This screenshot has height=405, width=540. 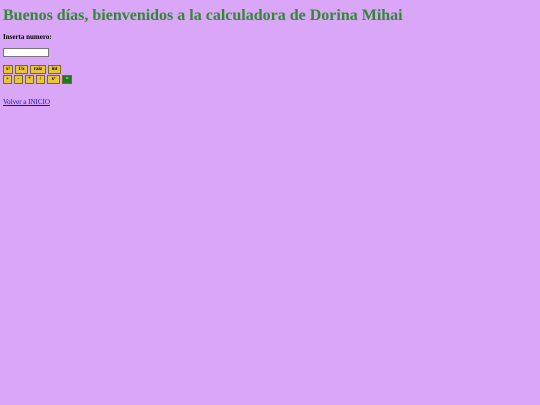 I want to click on divide-button: /, so click(x=40, y=79).